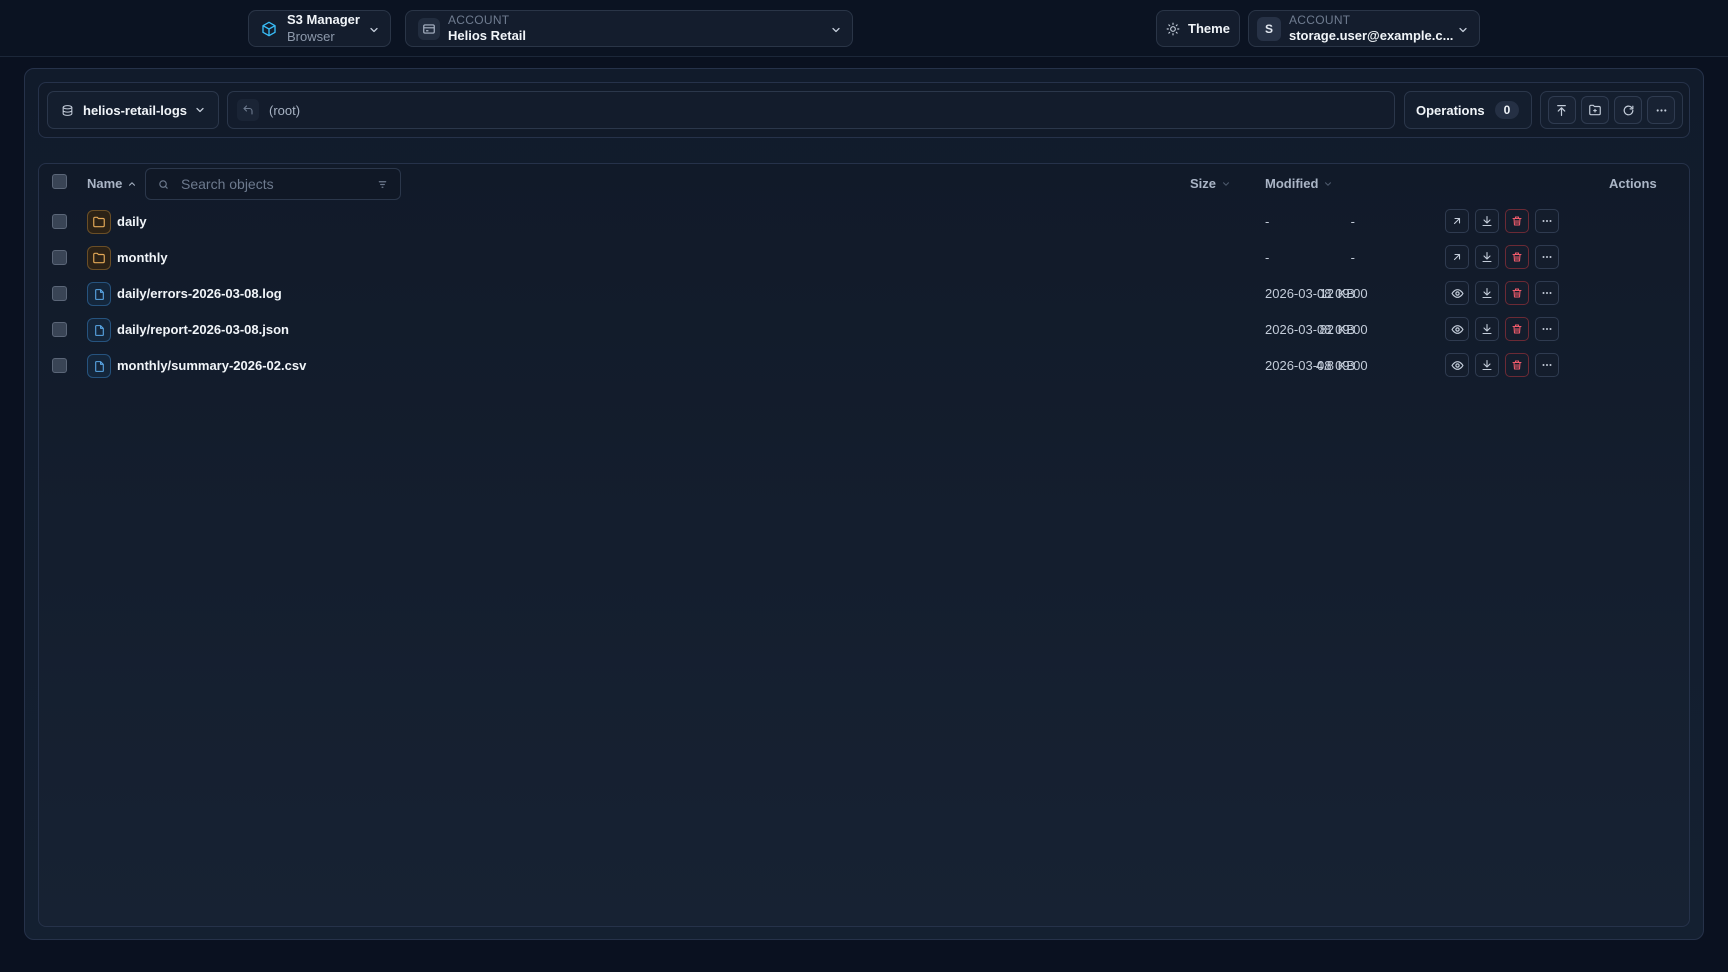  I want to click on search-icon, so click(163, 184).